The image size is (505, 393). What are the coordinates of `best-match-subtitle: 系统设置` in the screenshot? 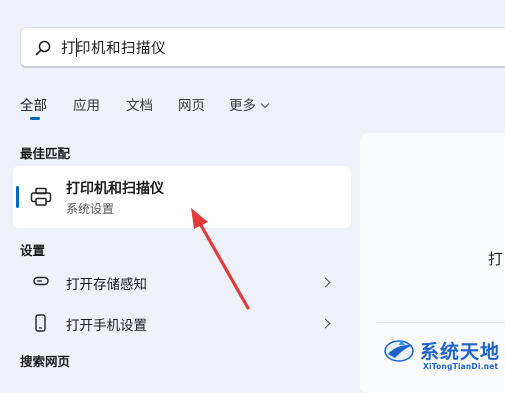 It's located at (90, 209).